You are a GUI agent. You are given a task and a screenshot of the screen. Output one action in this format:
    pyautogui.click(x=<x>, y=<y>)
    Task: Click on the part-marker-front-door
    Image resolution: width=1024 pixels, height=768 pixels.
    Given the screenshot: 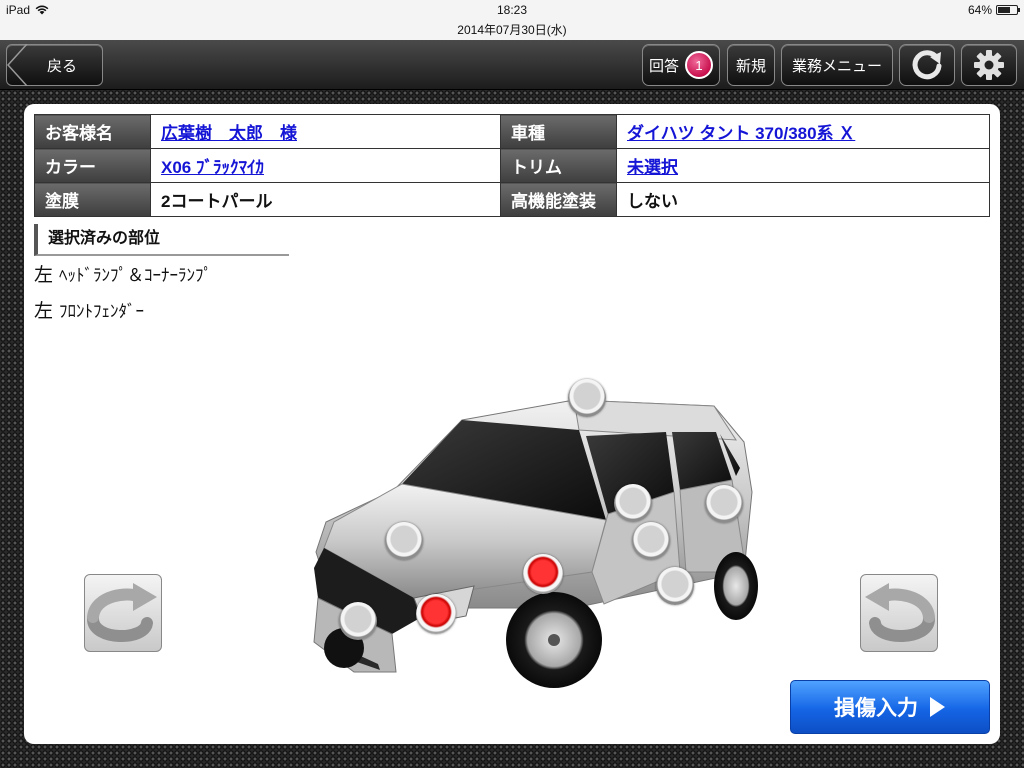 What is the action you would take?
    pyautogui.click(x=651, y=541)
    